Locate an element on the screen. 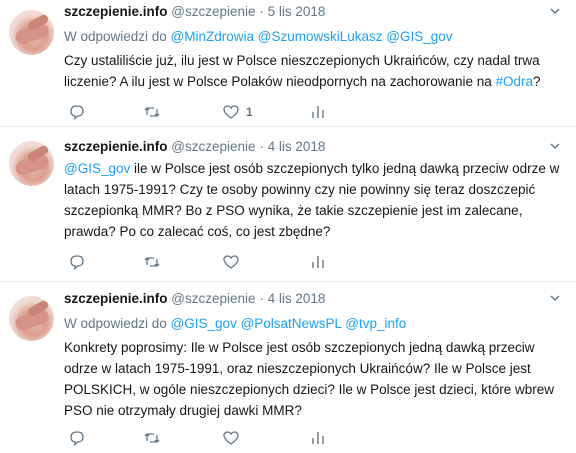 This screenshot has width=576, height=453. mention-link: @GIS_gov is located at coordinates (97, 168).